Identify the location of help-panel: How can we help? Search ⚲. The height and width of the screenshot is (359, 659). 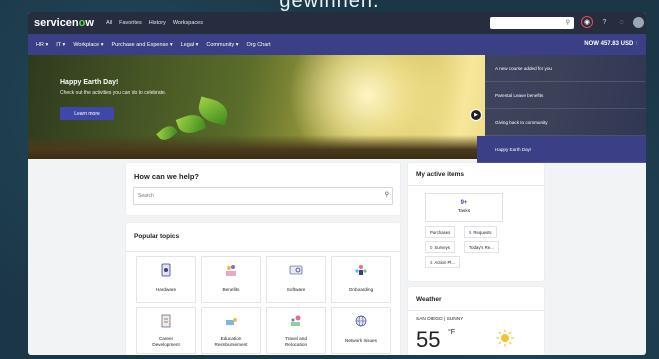
(263, 189).